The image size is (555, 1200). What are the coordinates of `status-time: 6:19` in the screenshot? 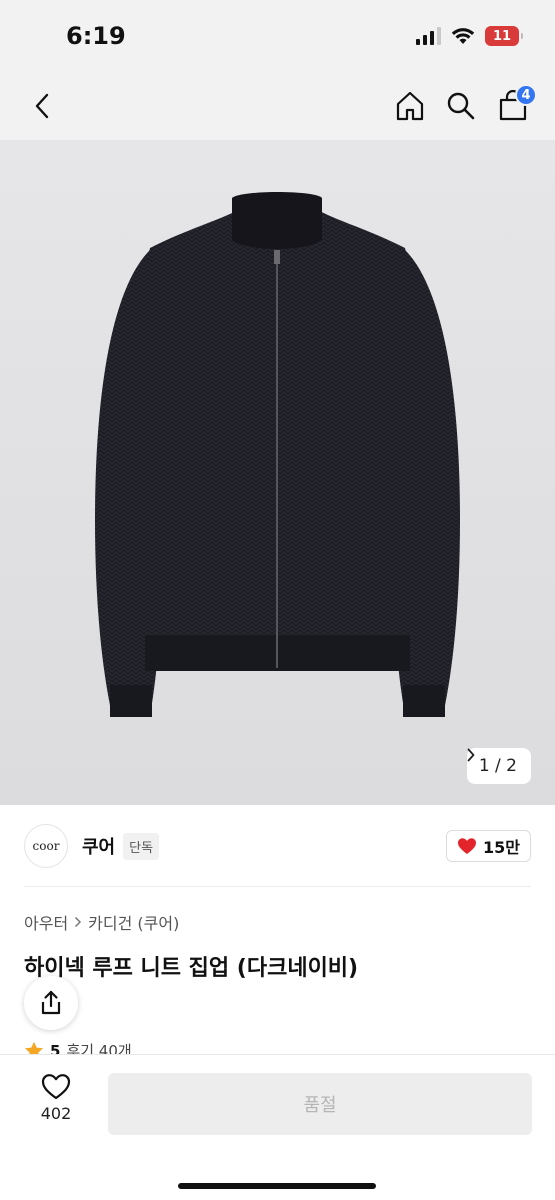 It's located at (96, 36).